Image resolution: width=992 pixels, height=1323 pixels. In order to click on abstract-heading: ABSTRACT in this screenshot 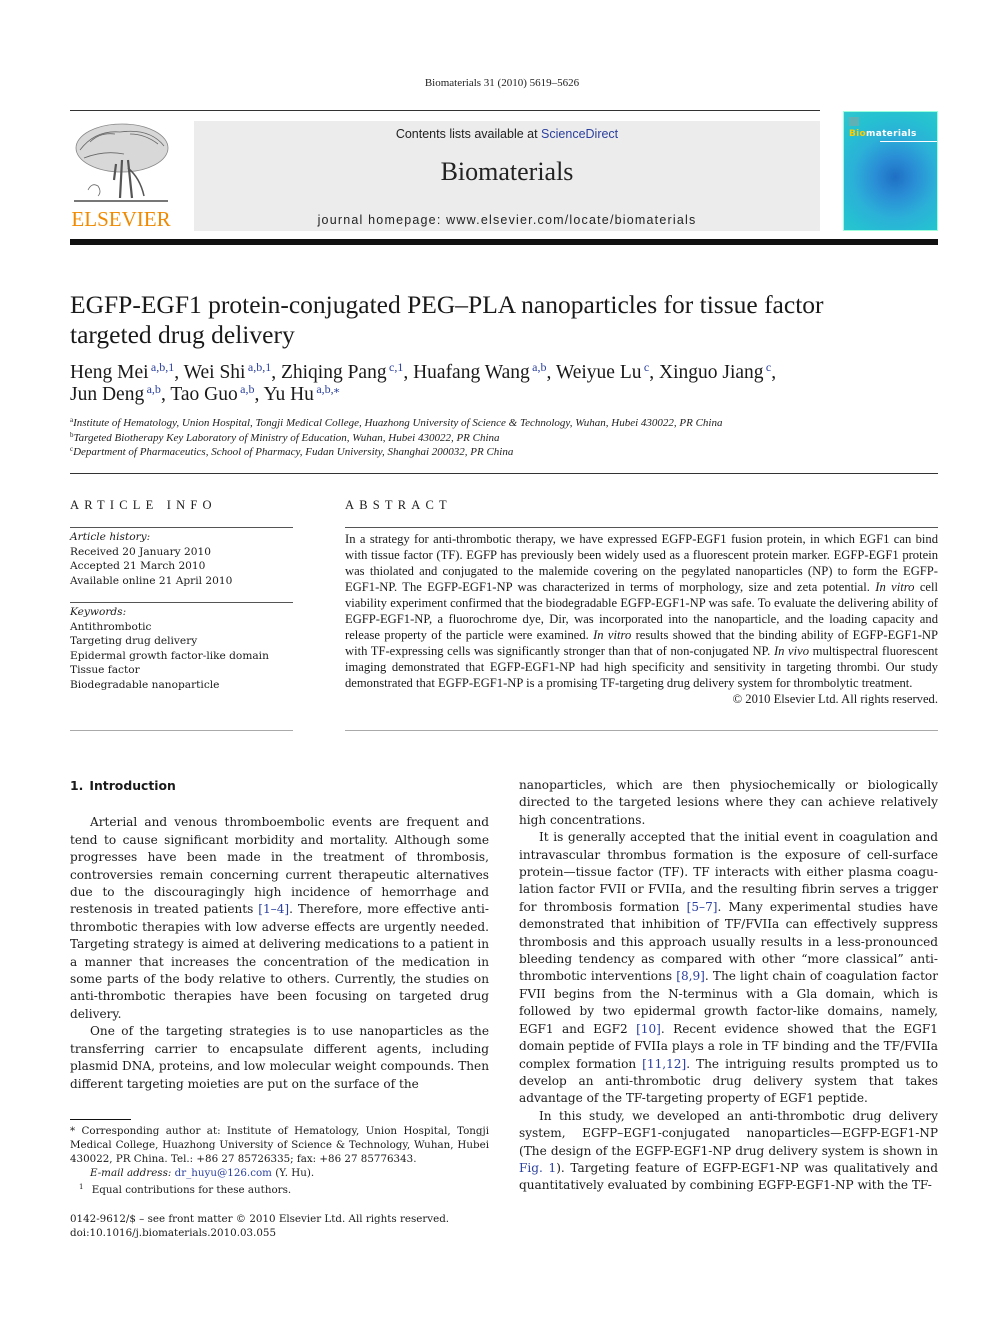, I will do `click(398, 505)`.